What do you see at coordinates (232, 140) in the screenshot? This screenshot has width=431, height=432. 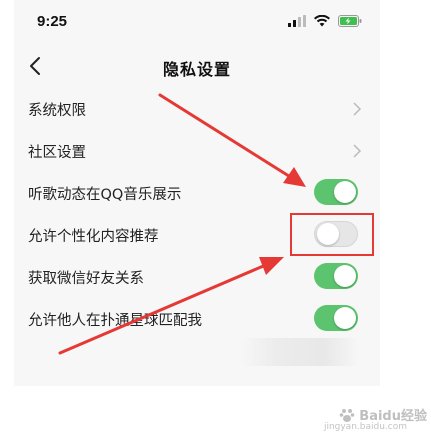 I see `arrow-to-first-toggle` at bounding box center [232, 140].